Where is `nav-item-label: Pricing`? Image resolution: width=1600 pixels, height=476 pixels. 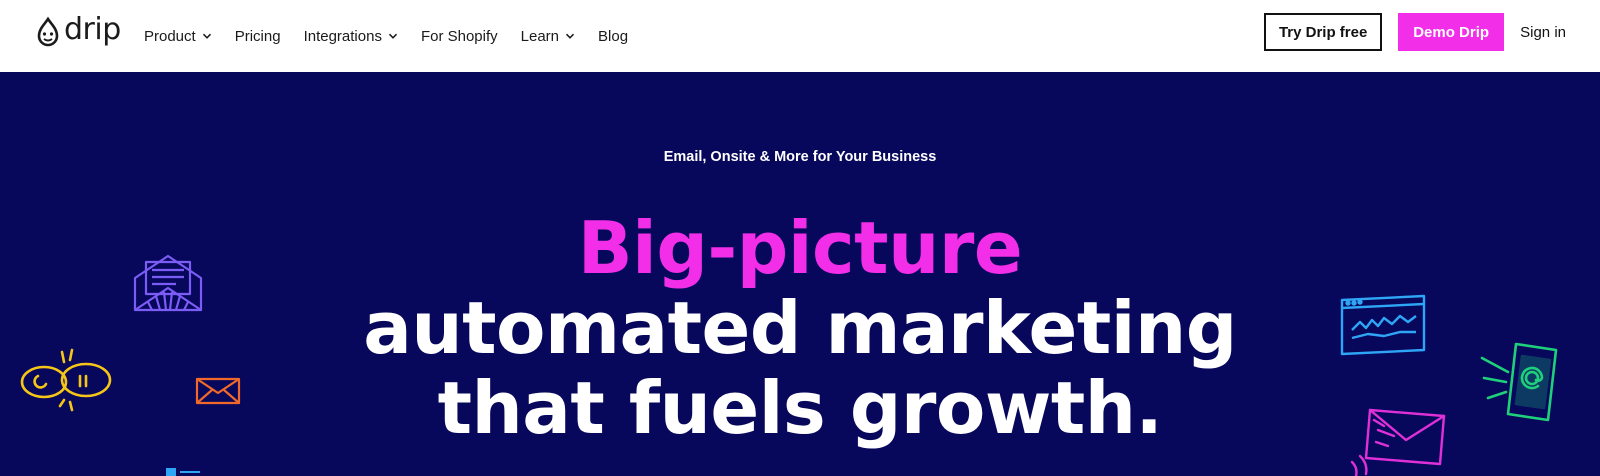 nav-item-label: Pricing is located at coordinates (257, 36).